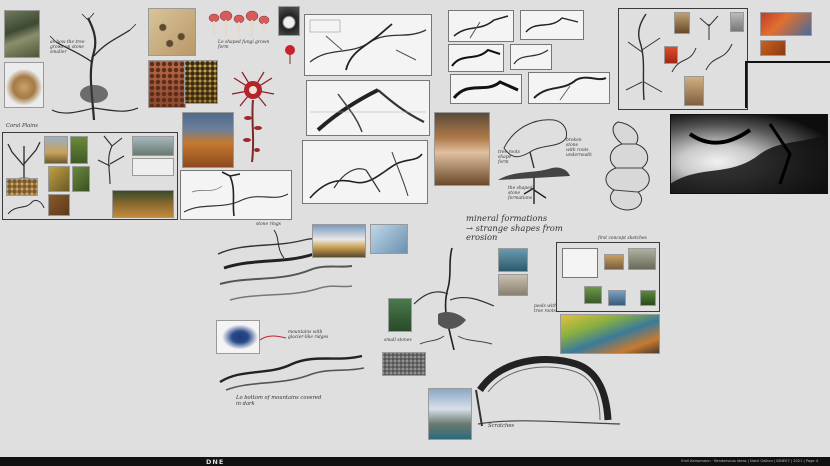 The image size is (830, 466). What do you see at coordinates (644, 57) in the screenshot?
I see `sketch-top-right-roots` at bounding box center [644, 57].